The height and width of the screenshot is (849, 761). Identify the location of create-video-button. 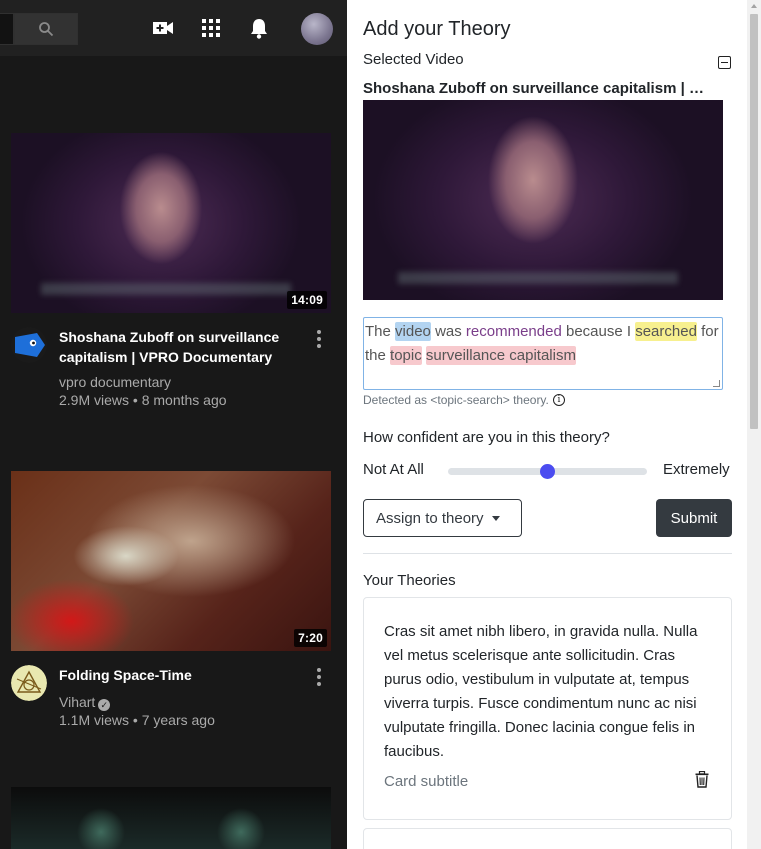
(163, 28).